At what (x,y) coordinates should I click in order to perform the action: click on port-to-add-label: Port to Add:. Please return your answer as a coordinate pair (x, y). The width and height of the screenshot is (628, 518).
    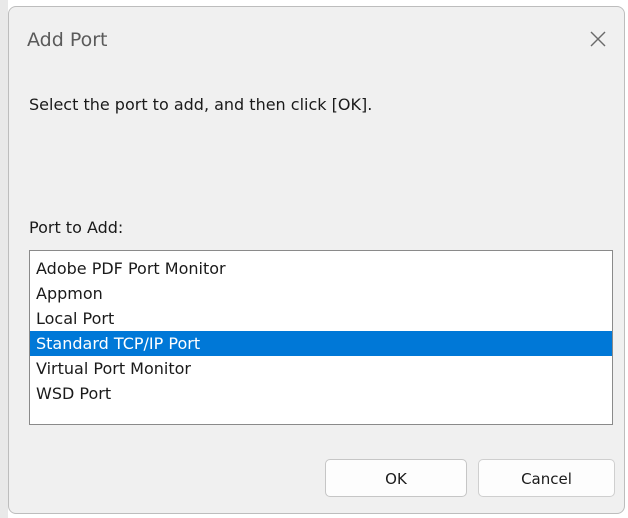
    Looking at the image, I should click on (76, 227).